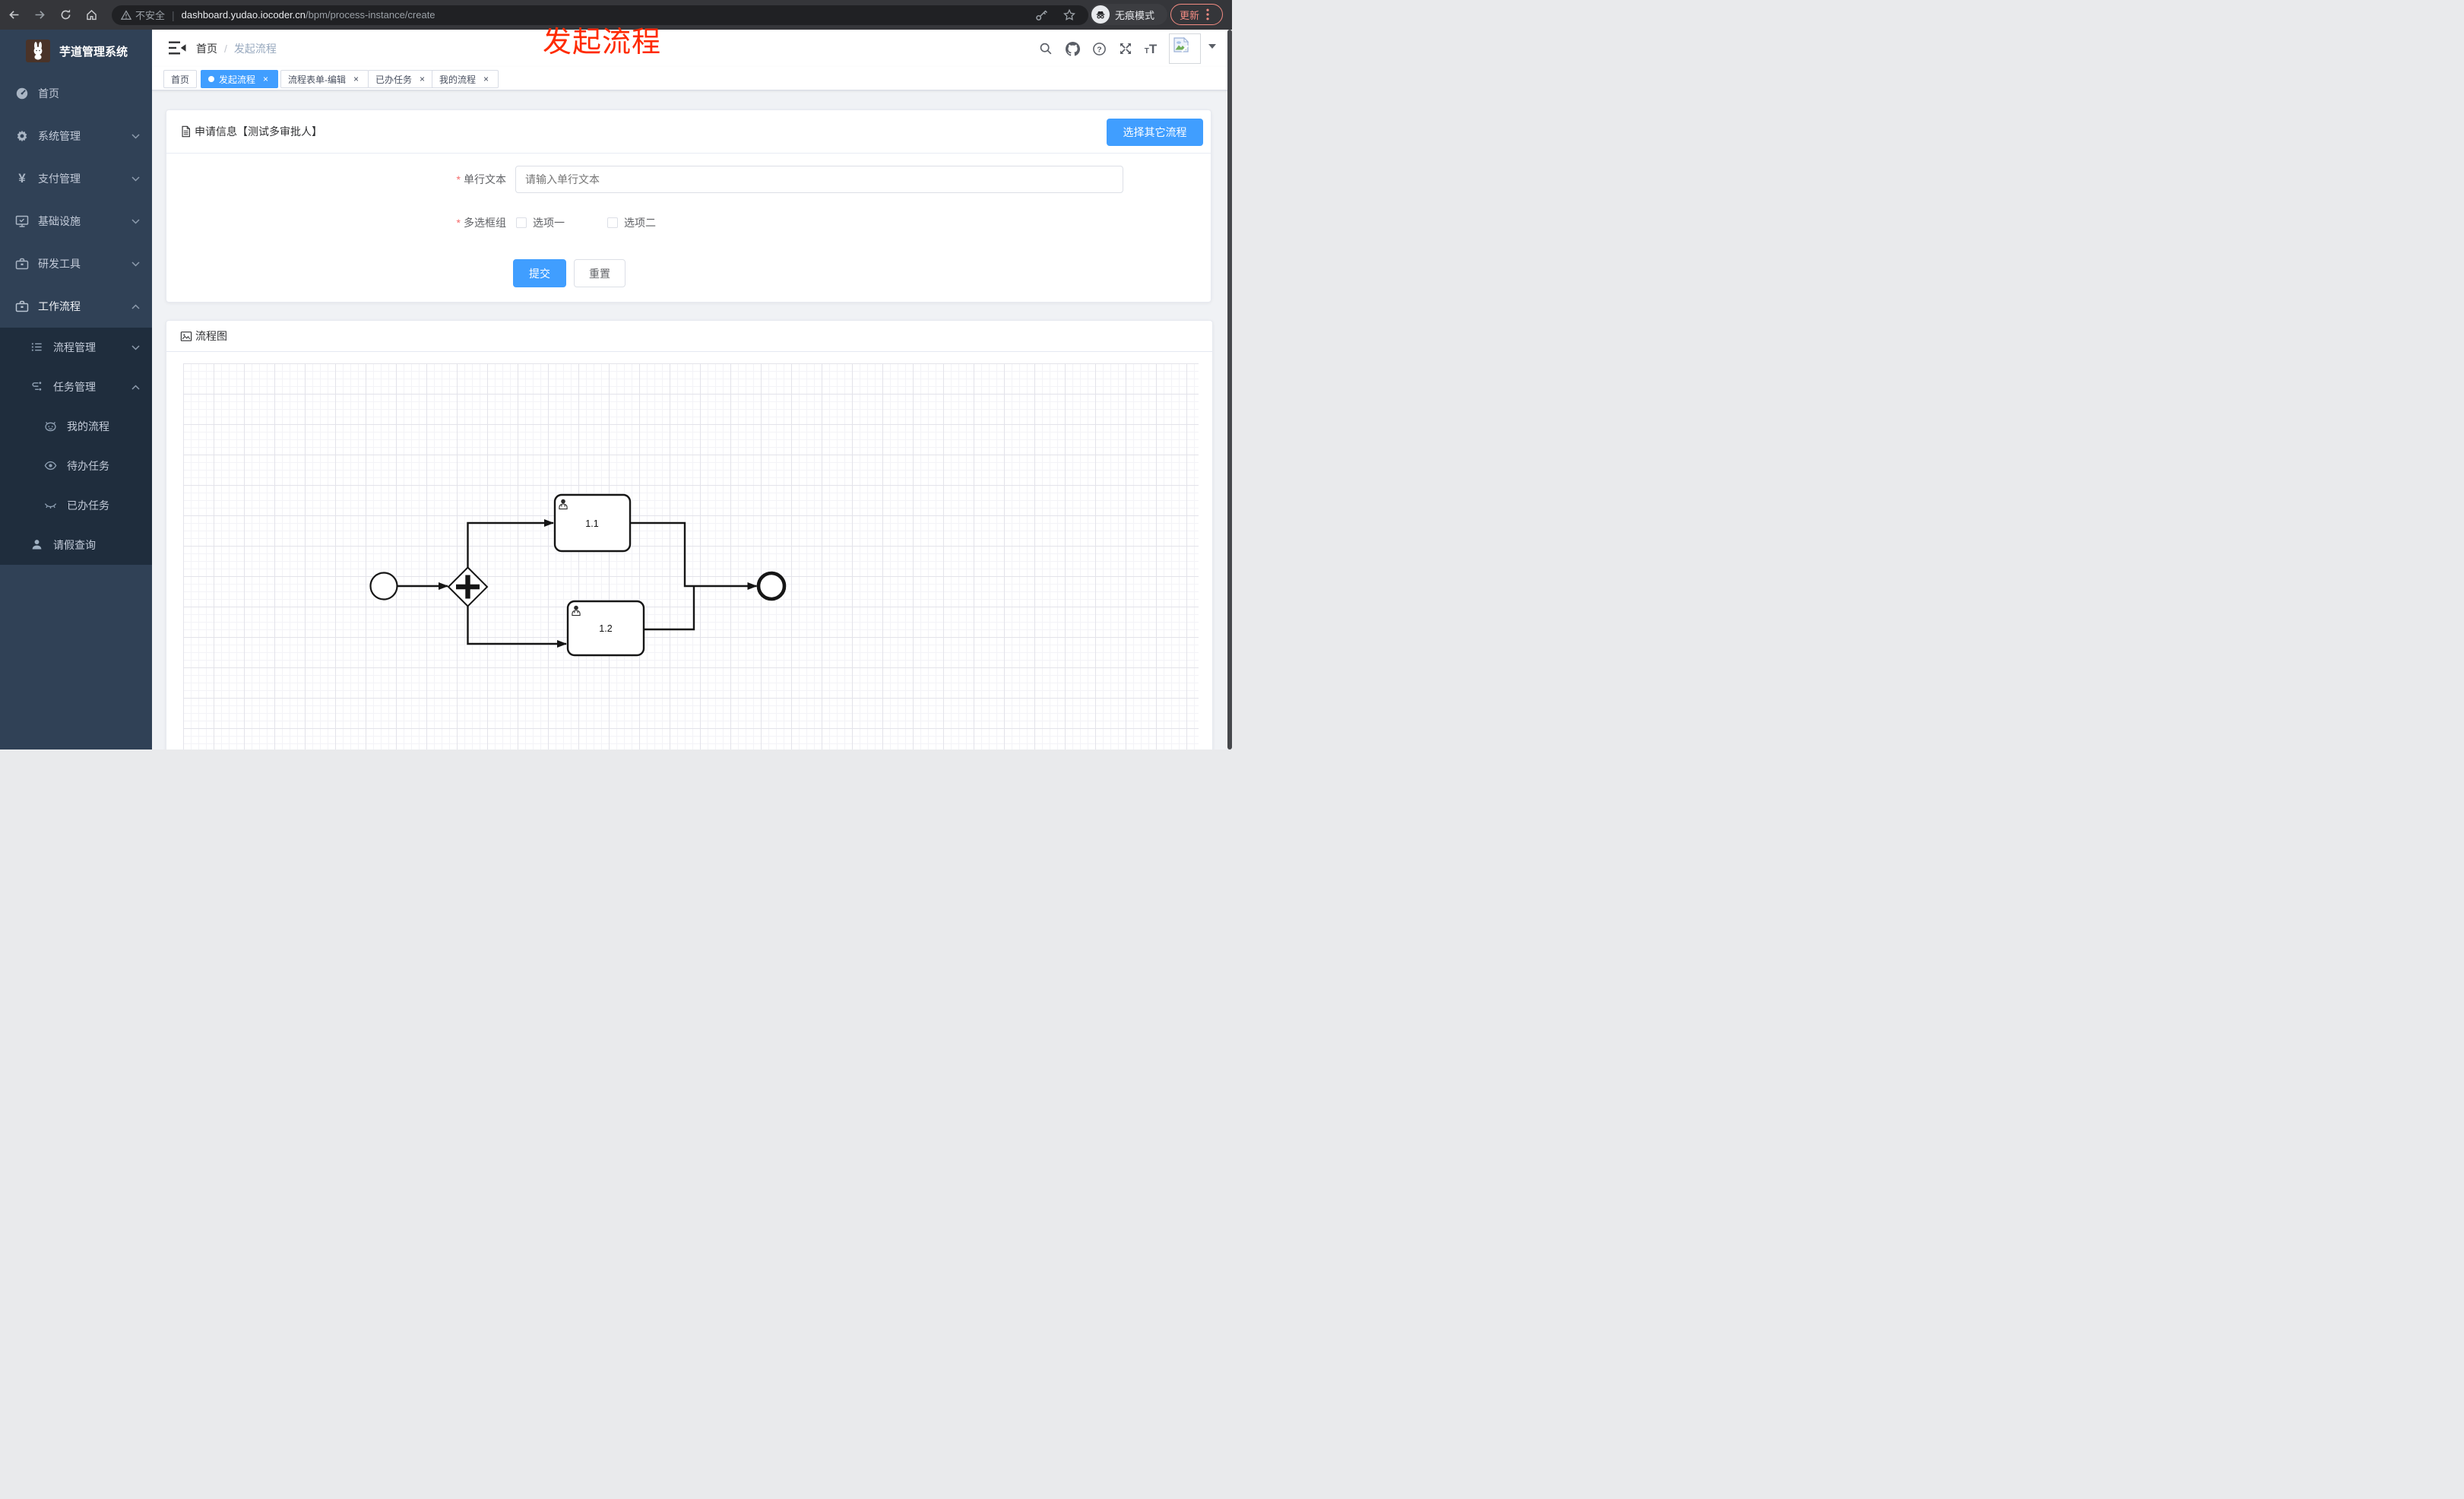 The height and width of the screenshot is (1499, 2464). I want to click on tab-home: 首页, so click(180, 79).